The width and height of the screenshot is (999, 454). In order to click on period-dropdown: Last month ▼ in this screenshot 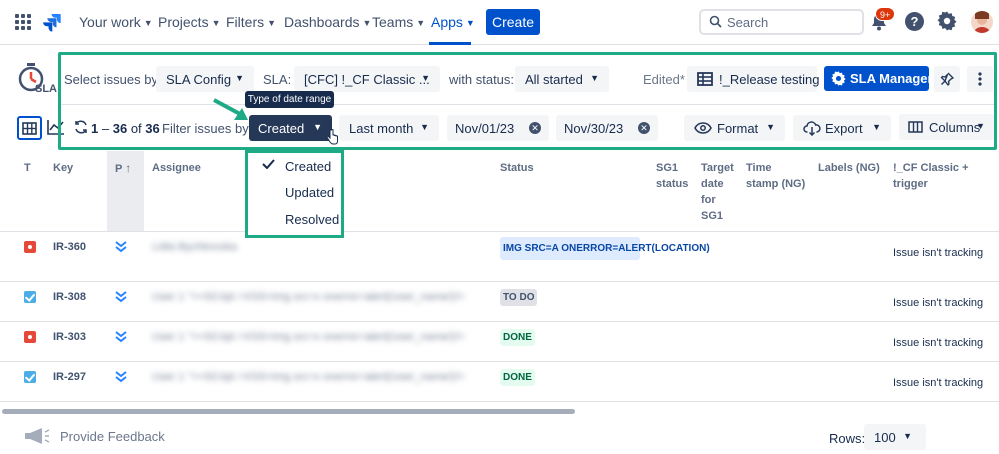, I will do `click(389, 128)`.